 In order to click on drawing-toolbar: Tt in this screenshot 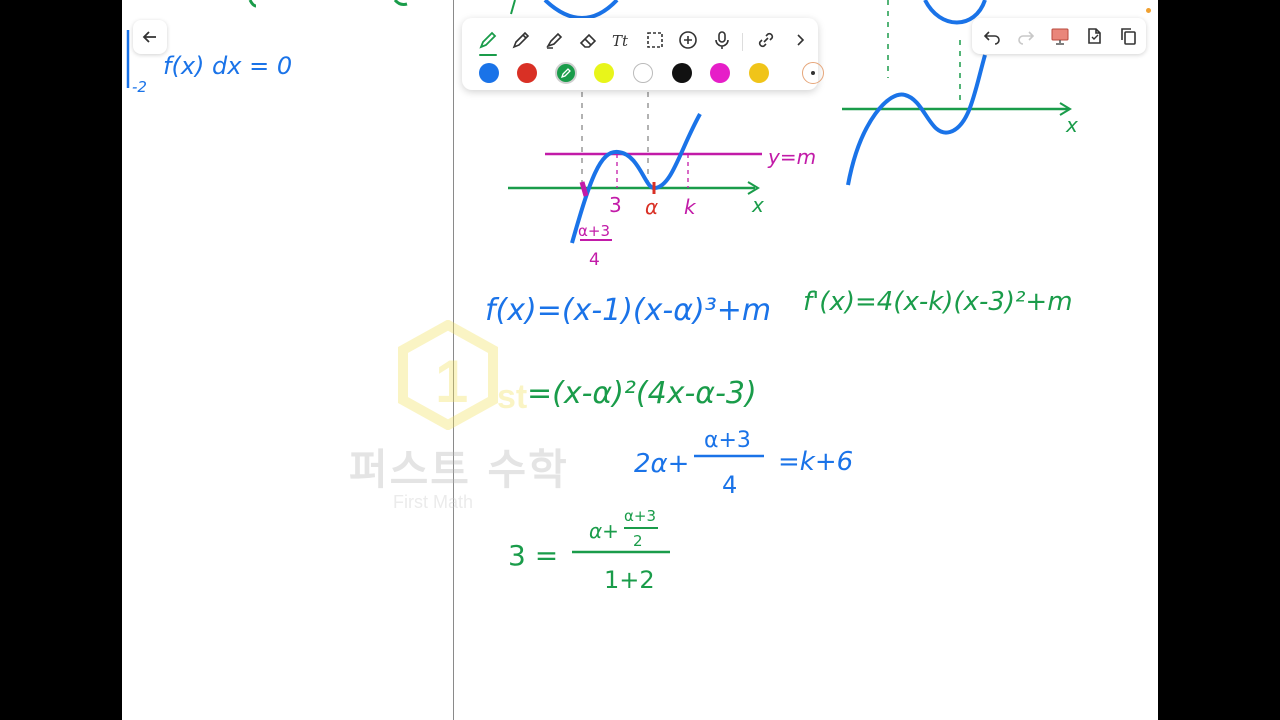, I will do `click(643, 54)`.